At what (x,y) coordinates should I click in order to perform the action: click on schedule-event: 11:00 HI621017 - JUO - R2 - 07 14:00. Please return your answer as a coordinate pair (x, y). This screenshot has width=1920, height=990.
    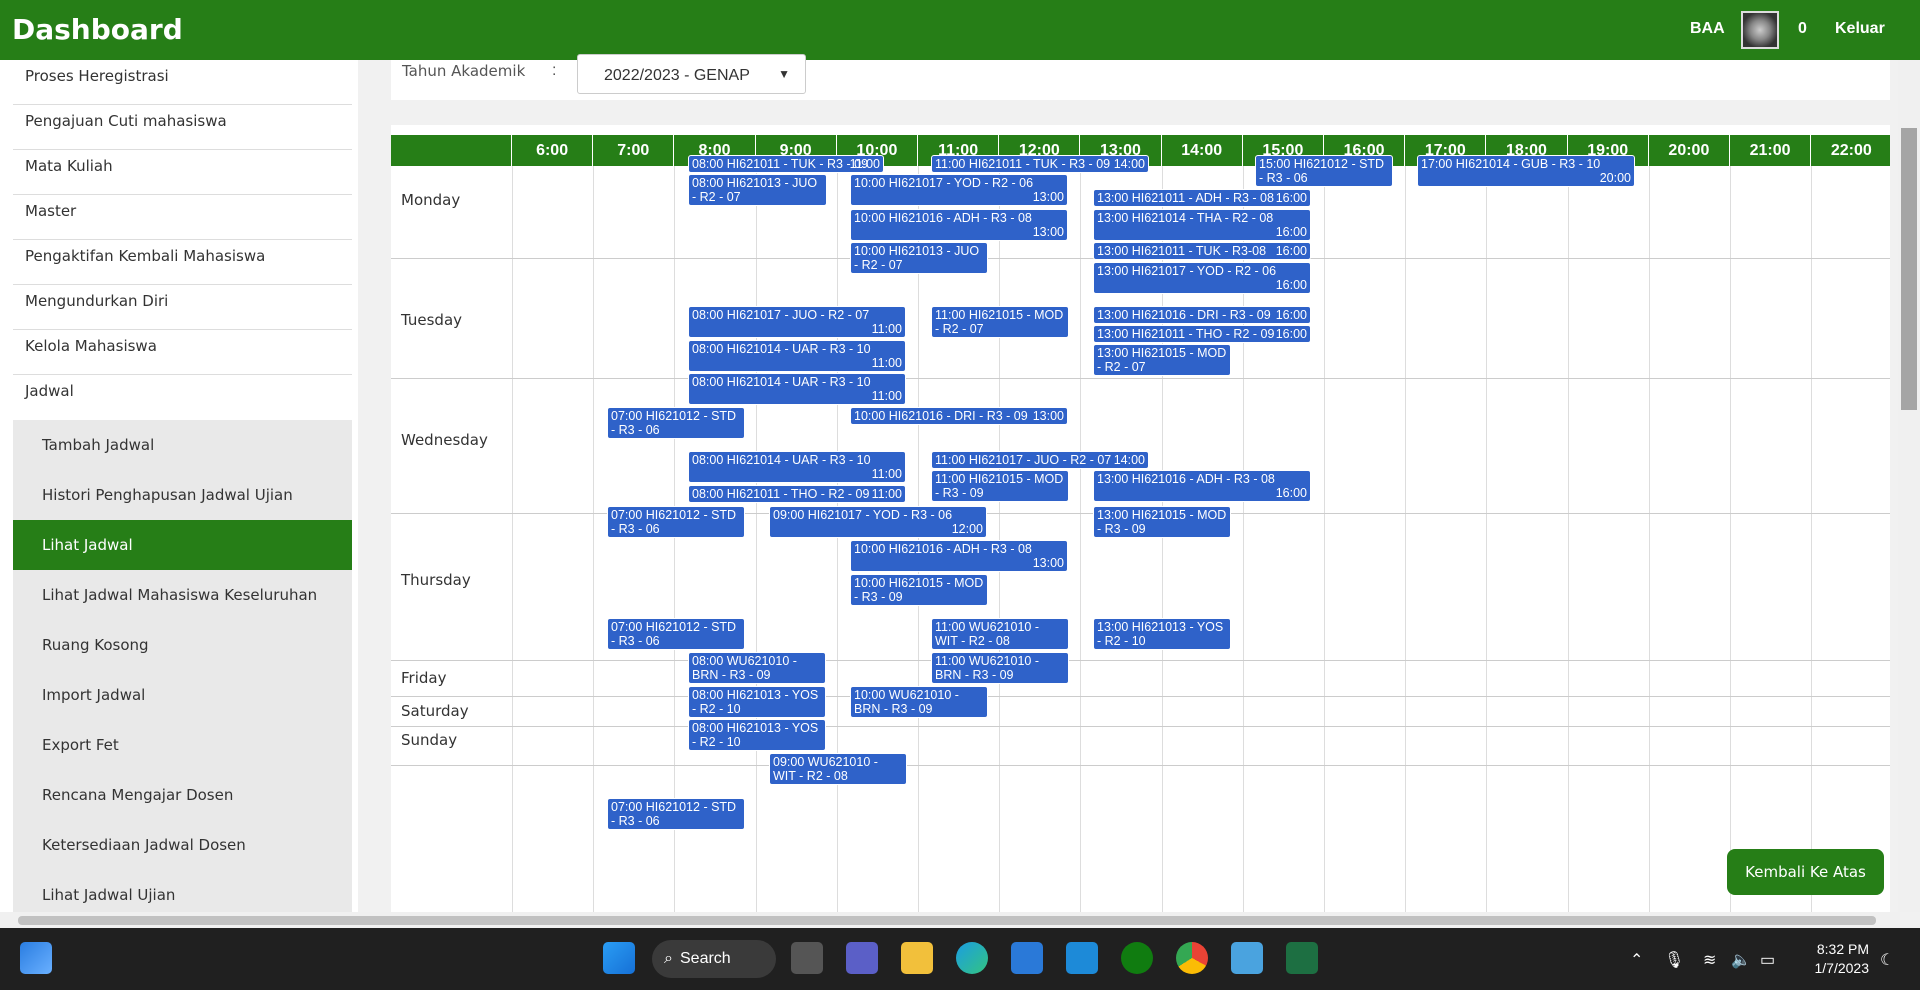
    Looking at the image, I should click on (1040, 460).